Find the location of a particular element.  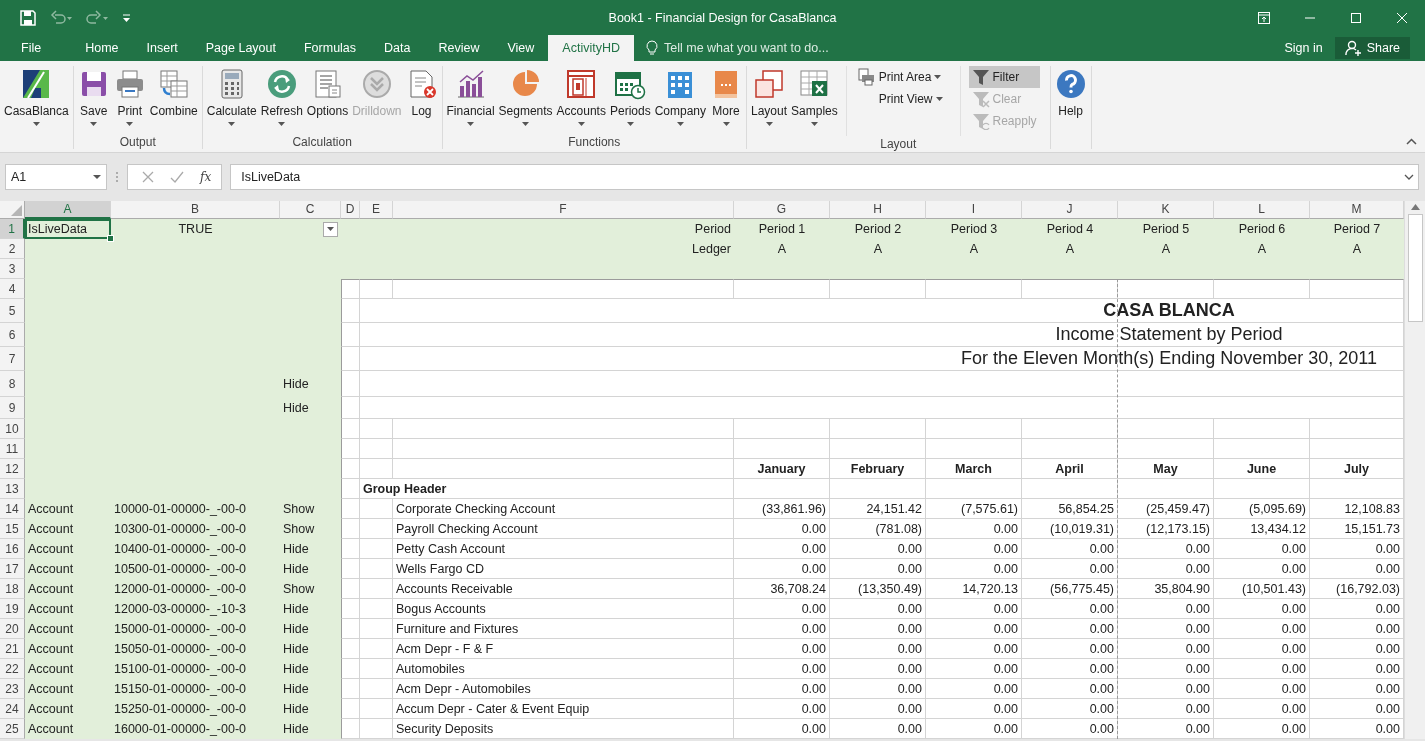

scroll-up-icon is located at coordinates (1415, 207).